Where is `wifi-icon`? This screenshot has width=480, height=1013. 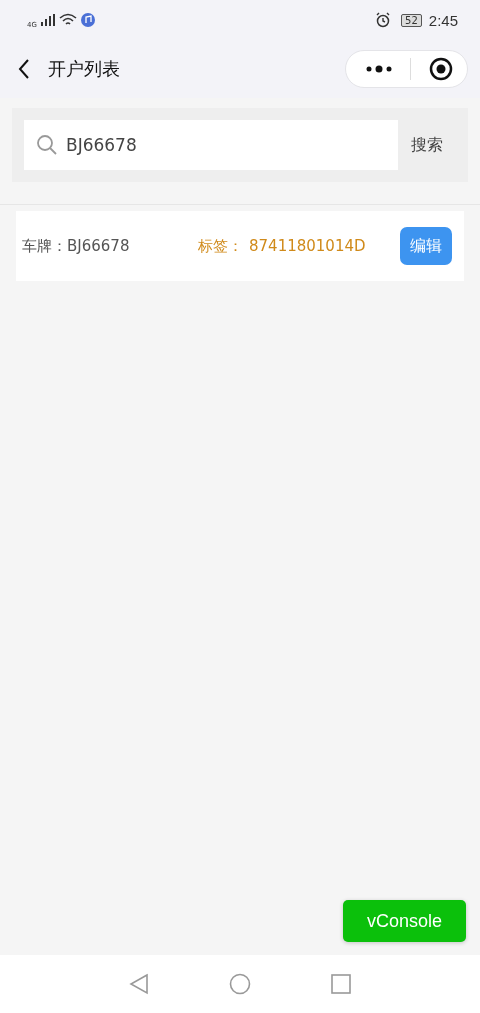 wifi-icon is located at coordinates (67, 20).